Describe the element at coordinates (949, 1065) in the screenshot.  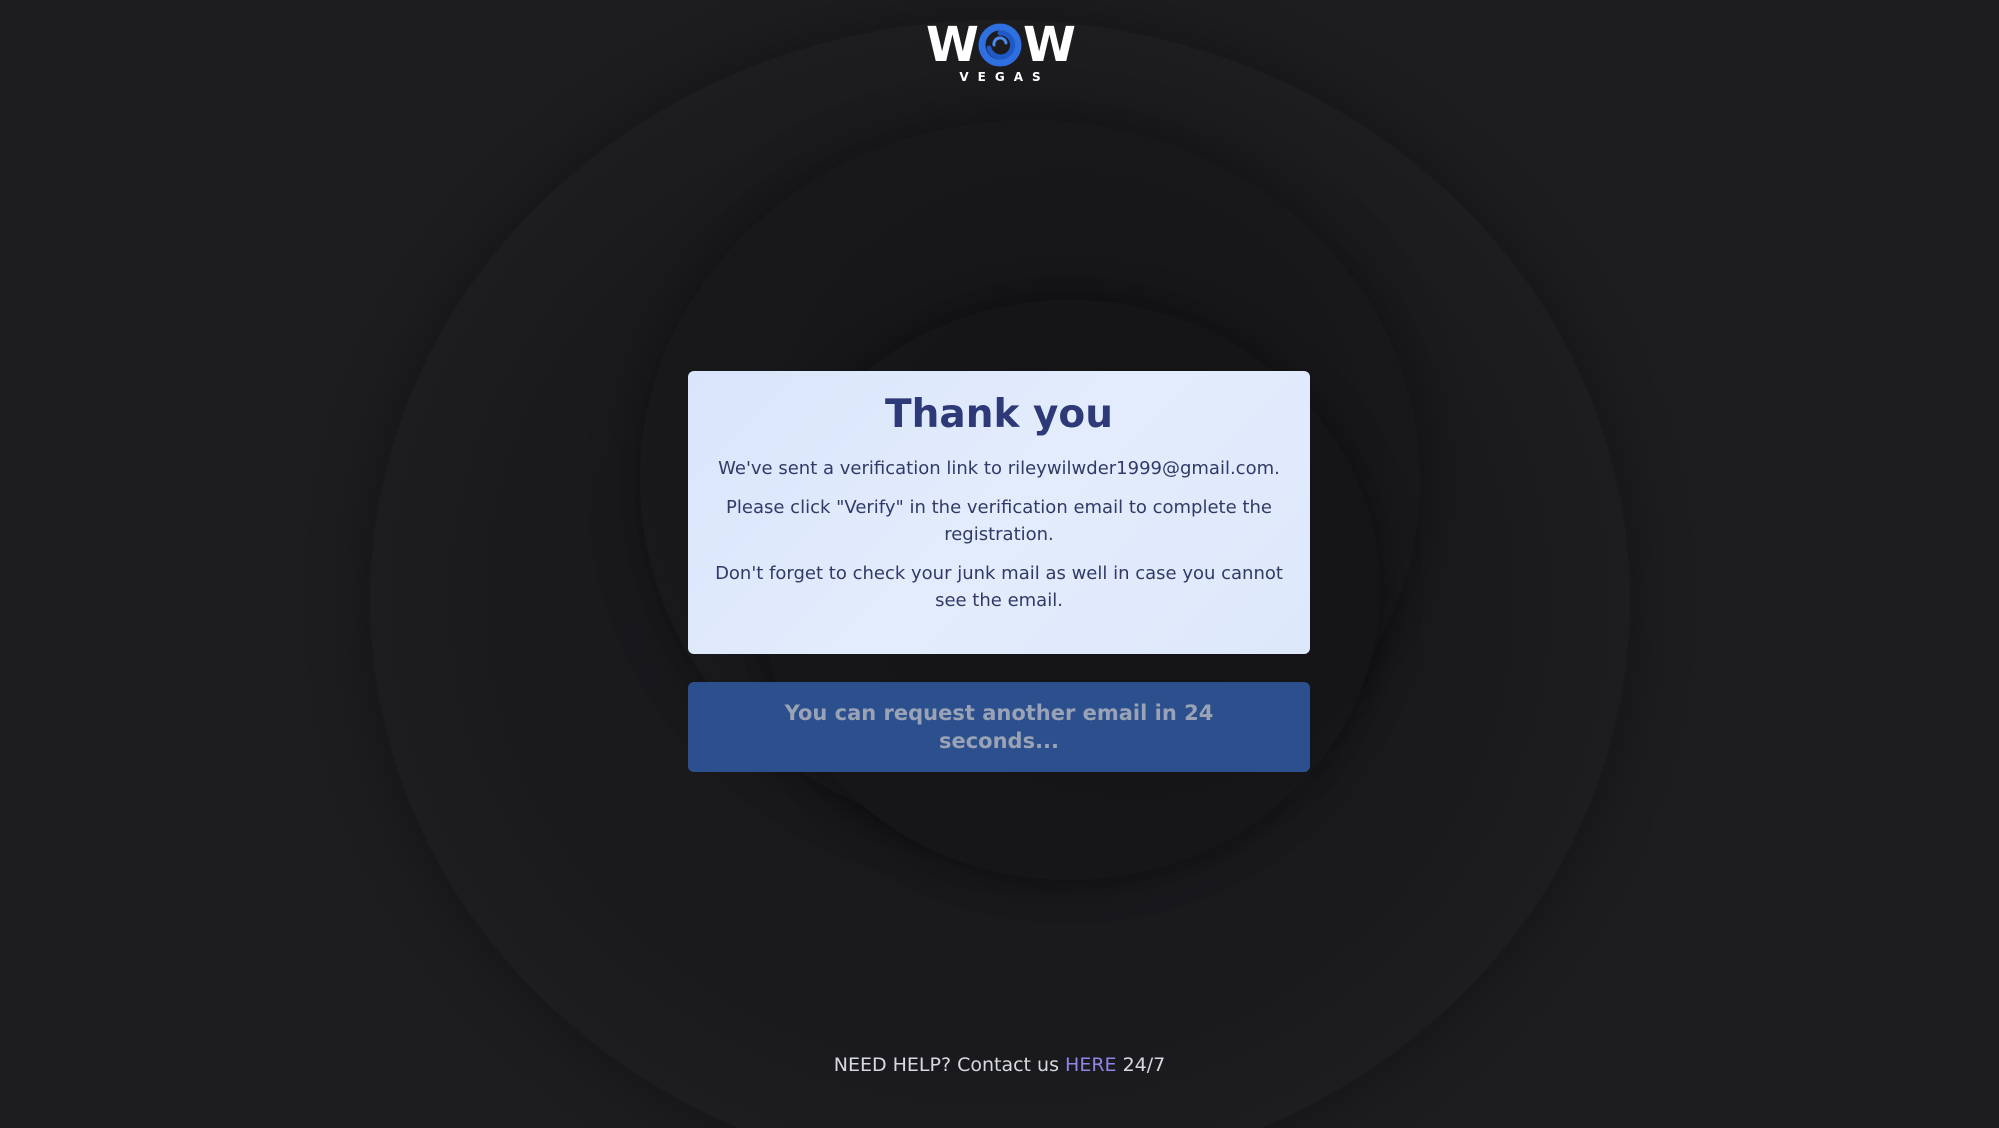
I see `help-text-prefix: NEED HELP? Contact us` at that location.